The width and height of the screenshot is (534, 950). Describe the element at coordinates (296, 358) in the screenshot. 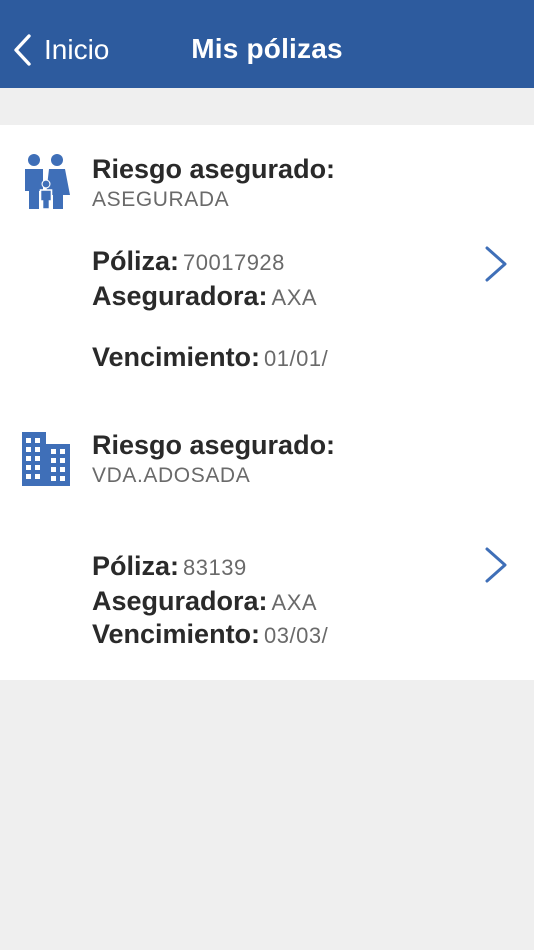

I see `expiry-value: 01/01/` at that location.